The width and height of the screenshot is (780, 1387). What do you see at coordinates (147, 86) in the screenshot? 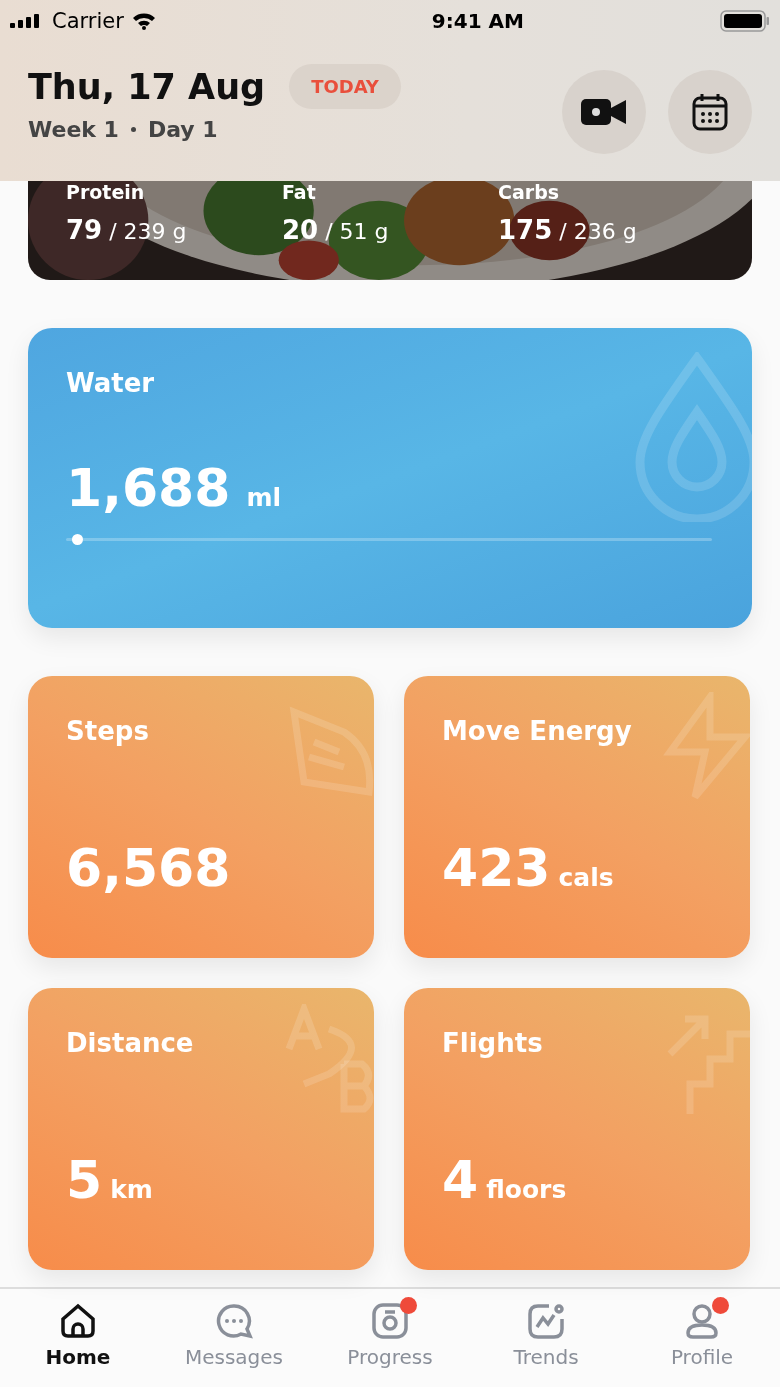
I see `date-title: Thu, 17 Aug` at bounding box center [147, 86].